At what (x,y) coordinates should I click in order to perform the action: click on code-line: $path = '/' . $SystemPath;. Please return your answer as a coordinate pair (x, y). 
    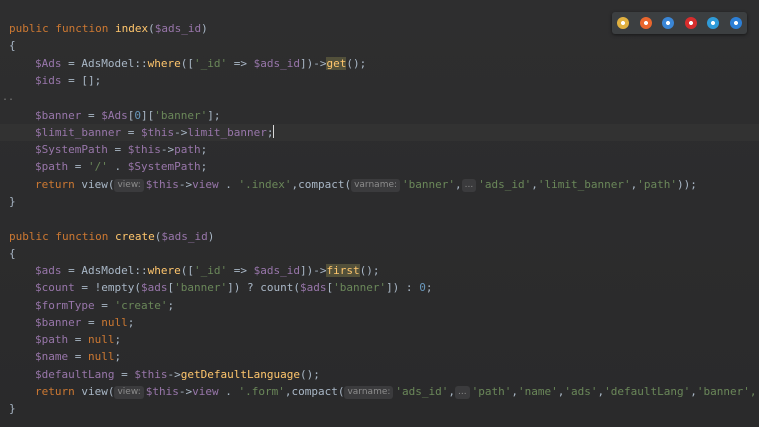
    Looking at the image, I should click on (121, 166).